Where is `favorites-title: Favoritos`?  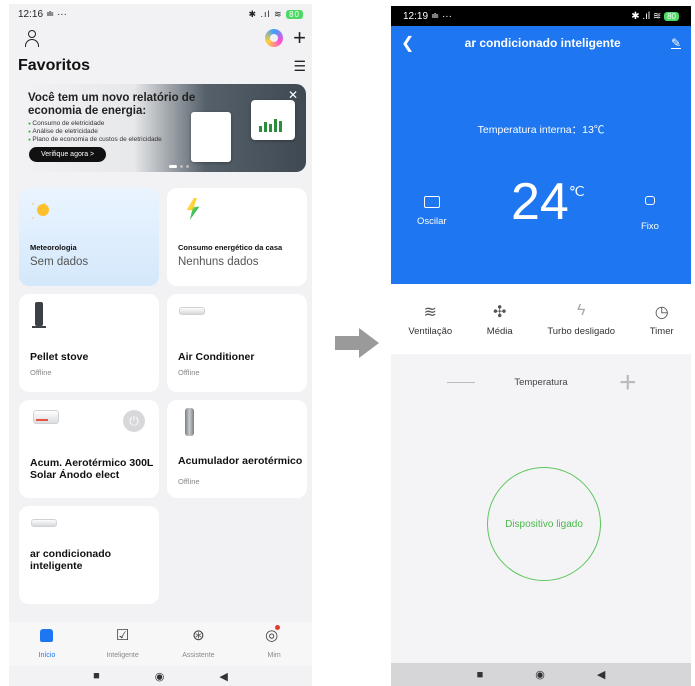
favorites-title: Favoritos is located at coordinates (54, 65).